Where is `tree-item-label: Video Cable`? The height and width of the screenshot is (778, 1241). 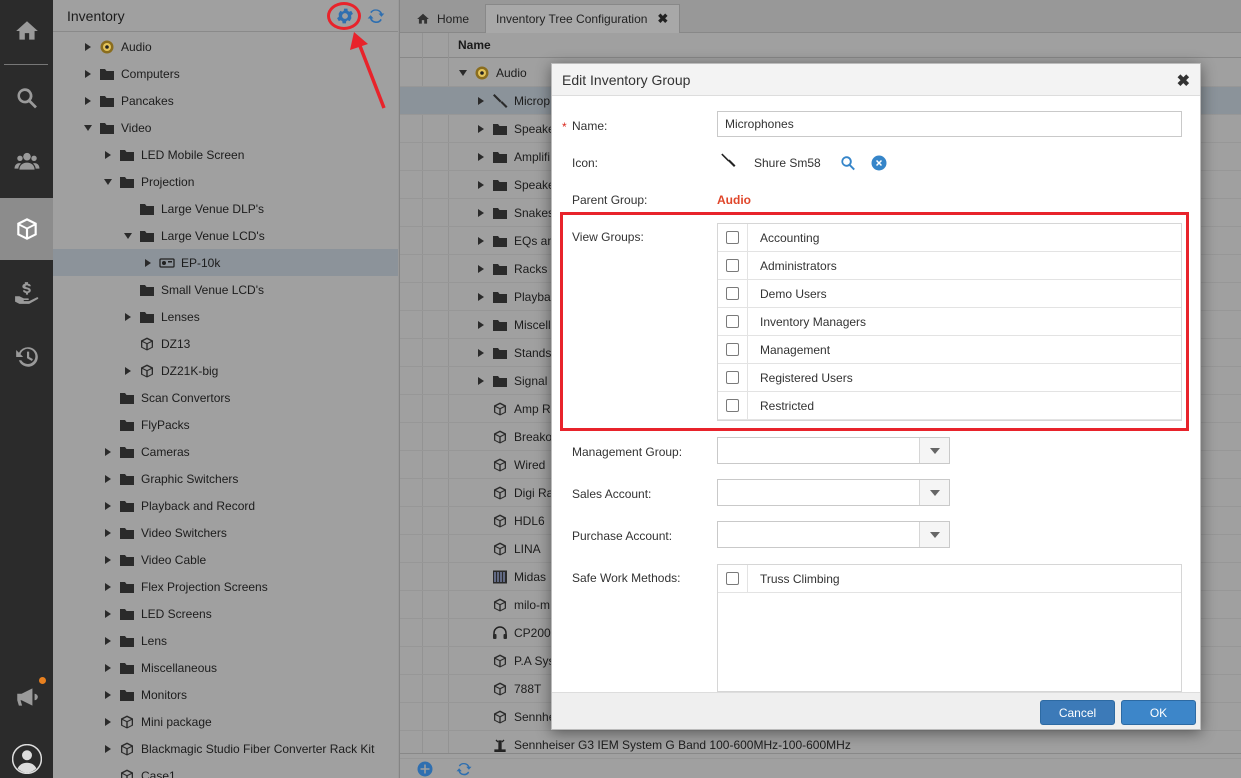 tree-item-label: Video Cable is located at coordinates (174, 559).